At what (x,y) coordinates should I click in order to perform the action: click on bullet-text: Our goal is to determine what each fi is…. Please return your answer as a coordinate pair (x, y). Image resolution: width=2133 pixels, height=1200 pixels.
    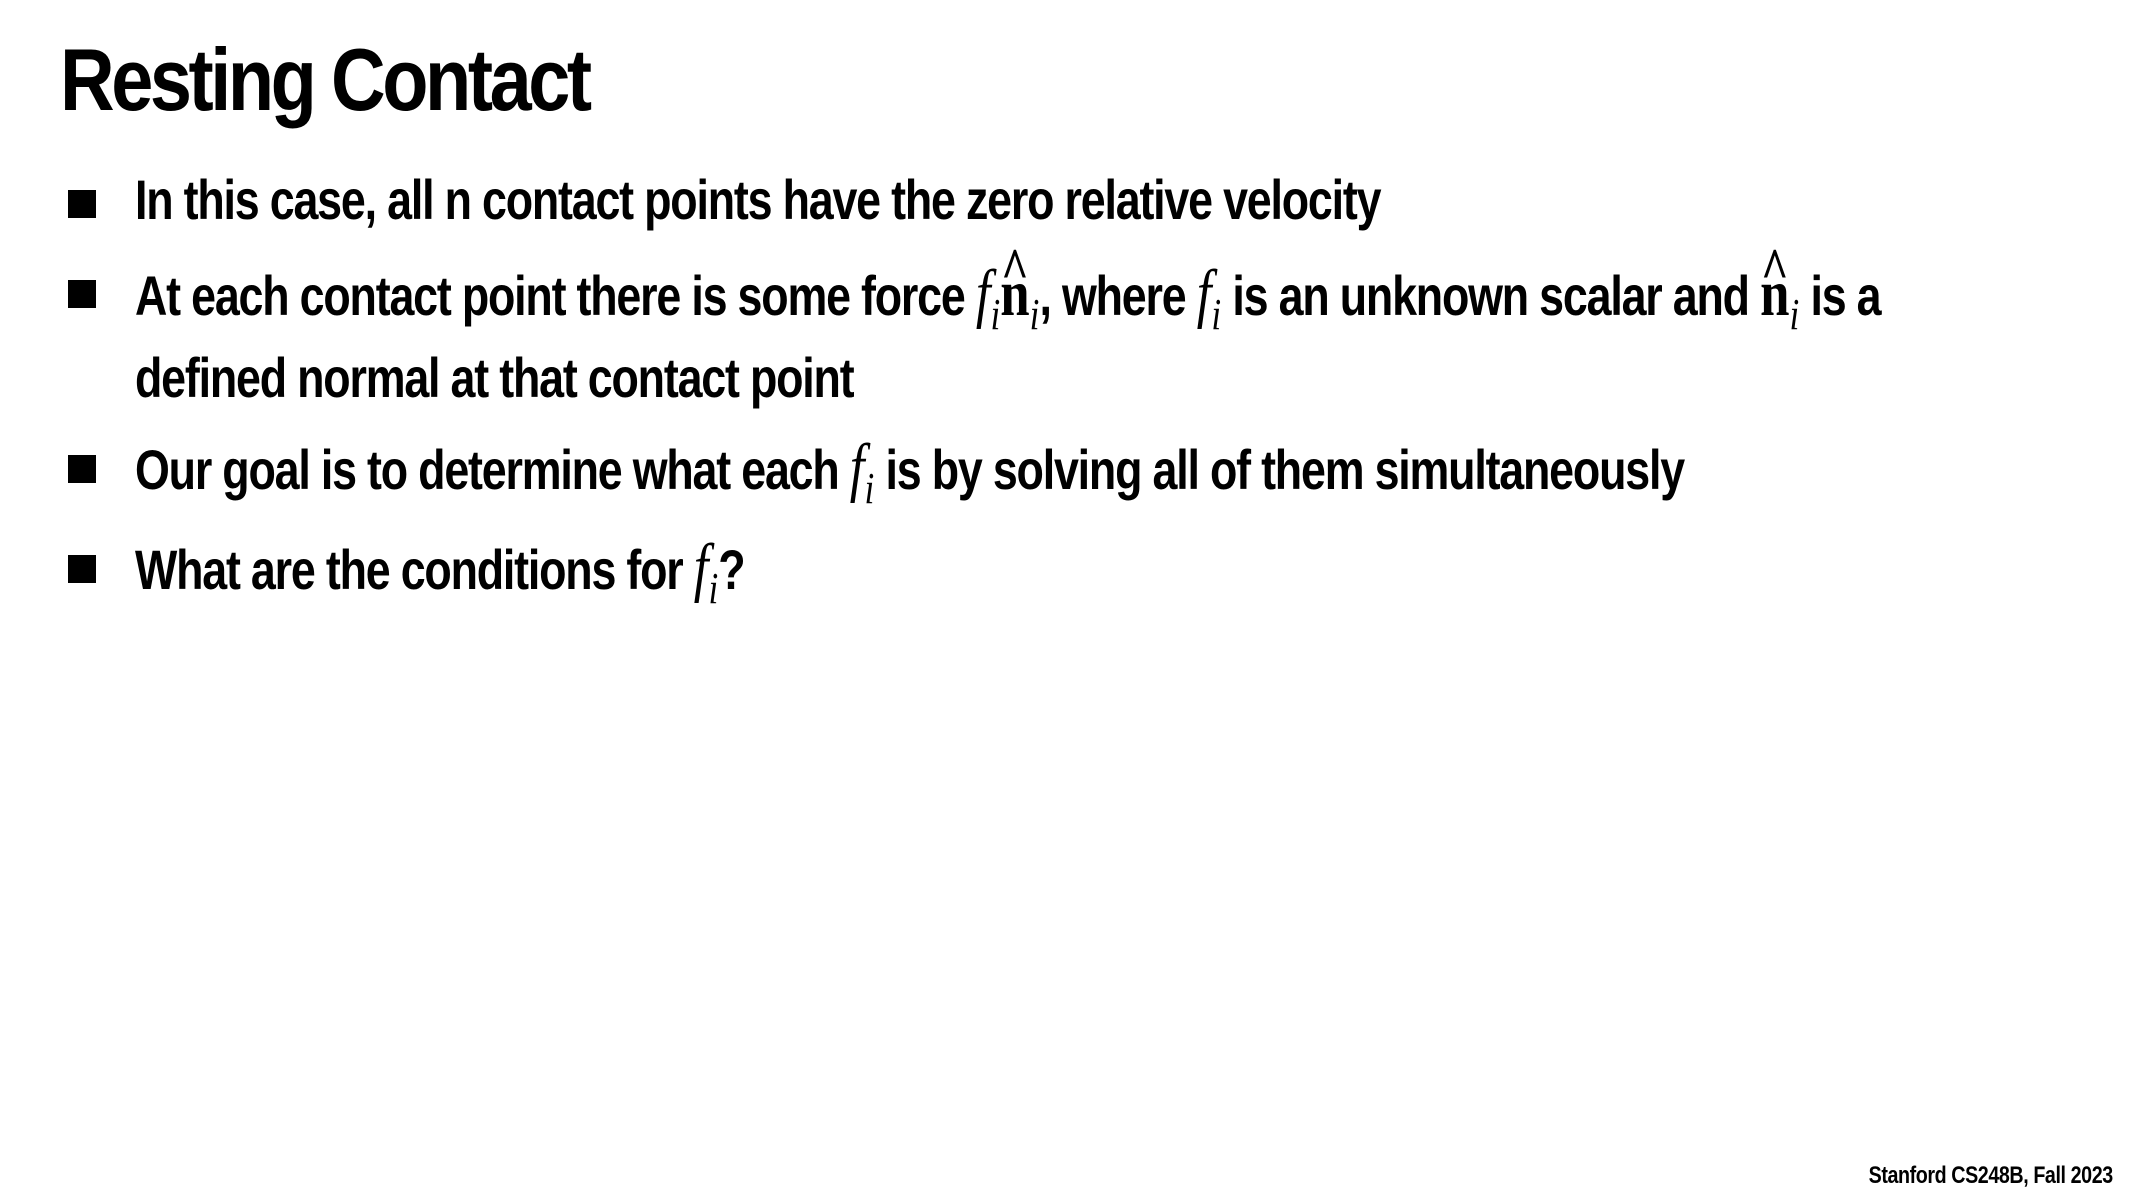
    Looking at the image, I should click on (910, 478).